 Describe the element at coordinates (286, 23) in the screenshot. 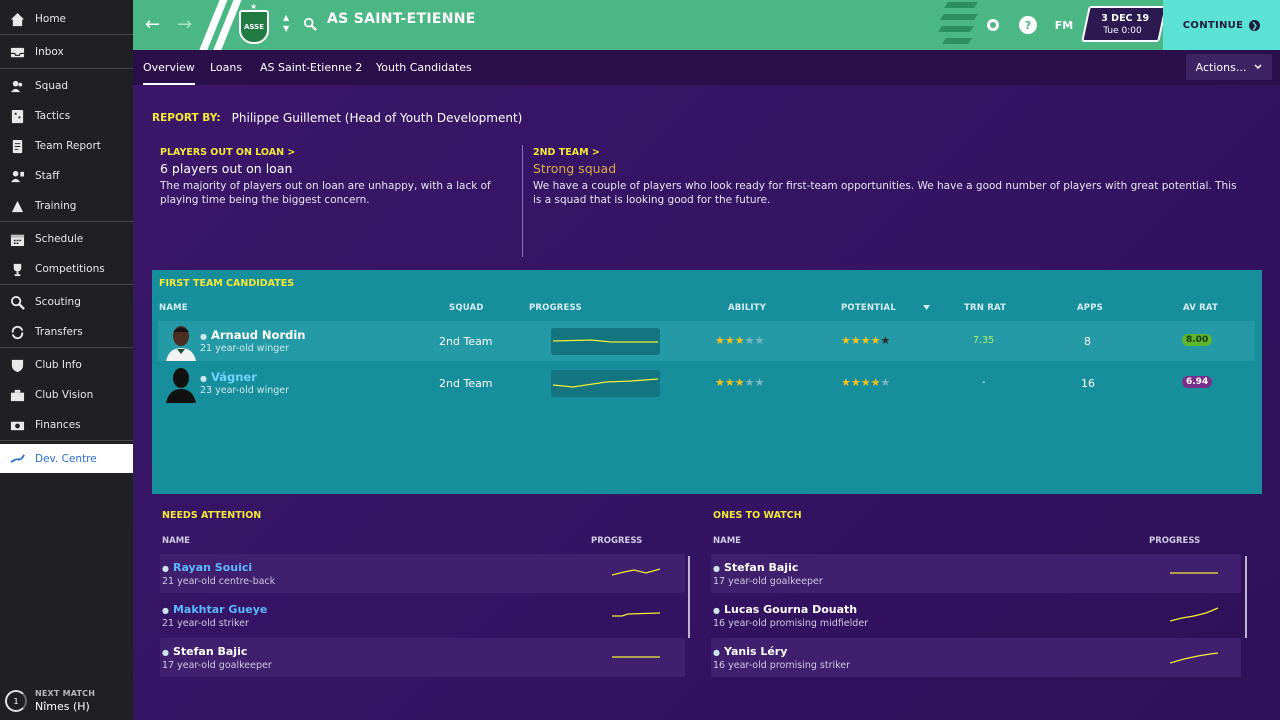

I see `club-switch-arrows-icon: ▲ ▼` at that location.